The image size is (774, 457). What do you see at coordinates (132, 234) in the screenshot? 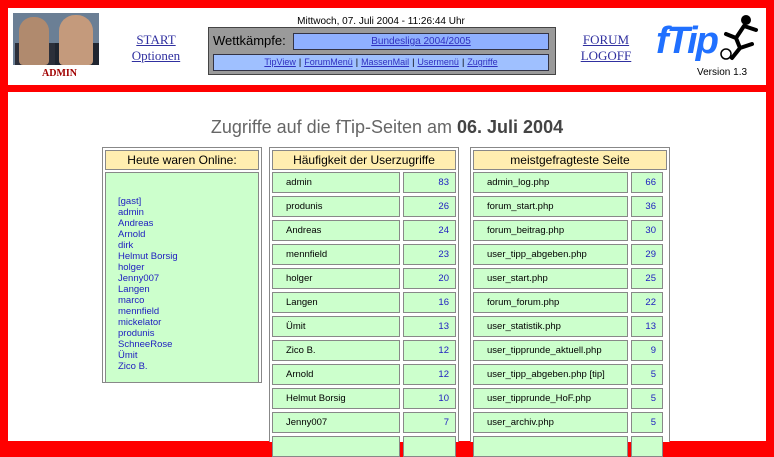
I see `online-user: Arnold` at bounding box center [132, 234].